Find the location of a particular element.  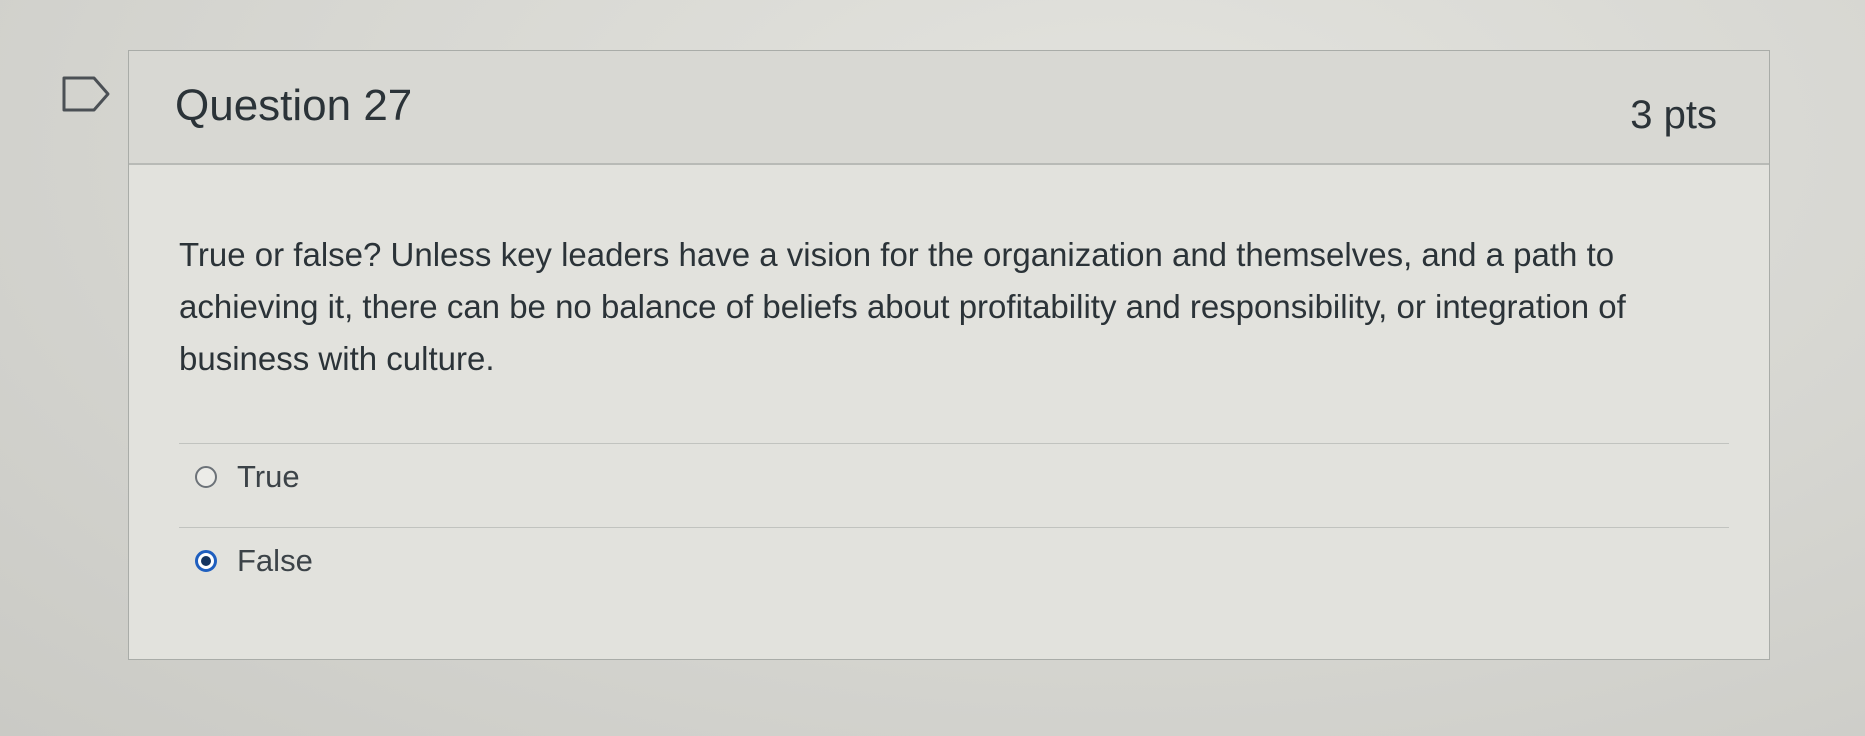

answer-option-true: True is located at coordinates (247, 477).